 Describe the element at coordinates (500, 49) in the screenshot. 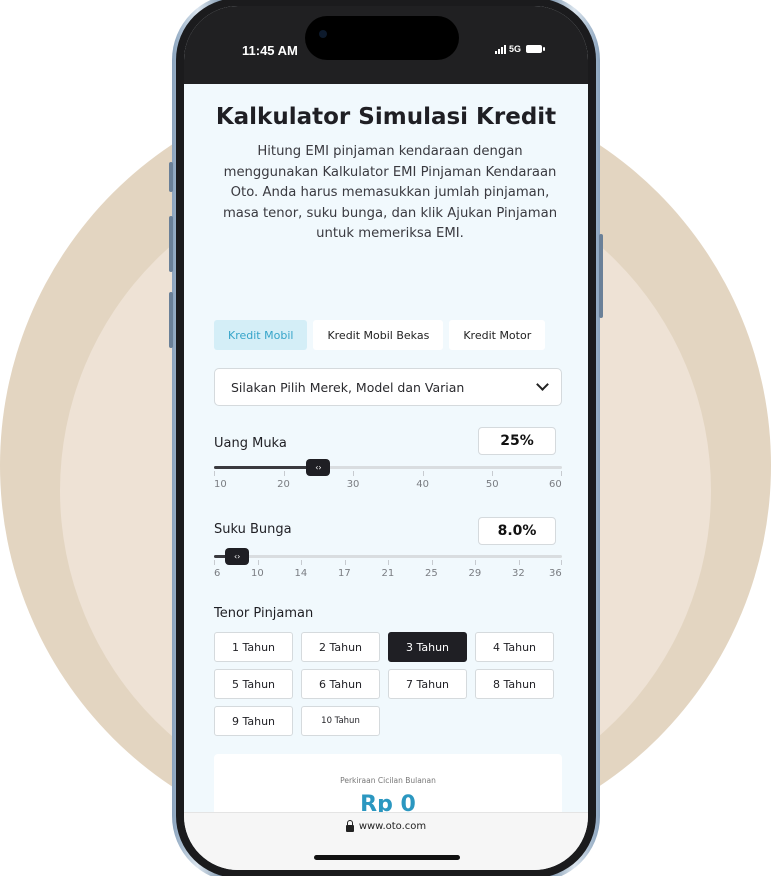

I see `signal-icon` at that location.